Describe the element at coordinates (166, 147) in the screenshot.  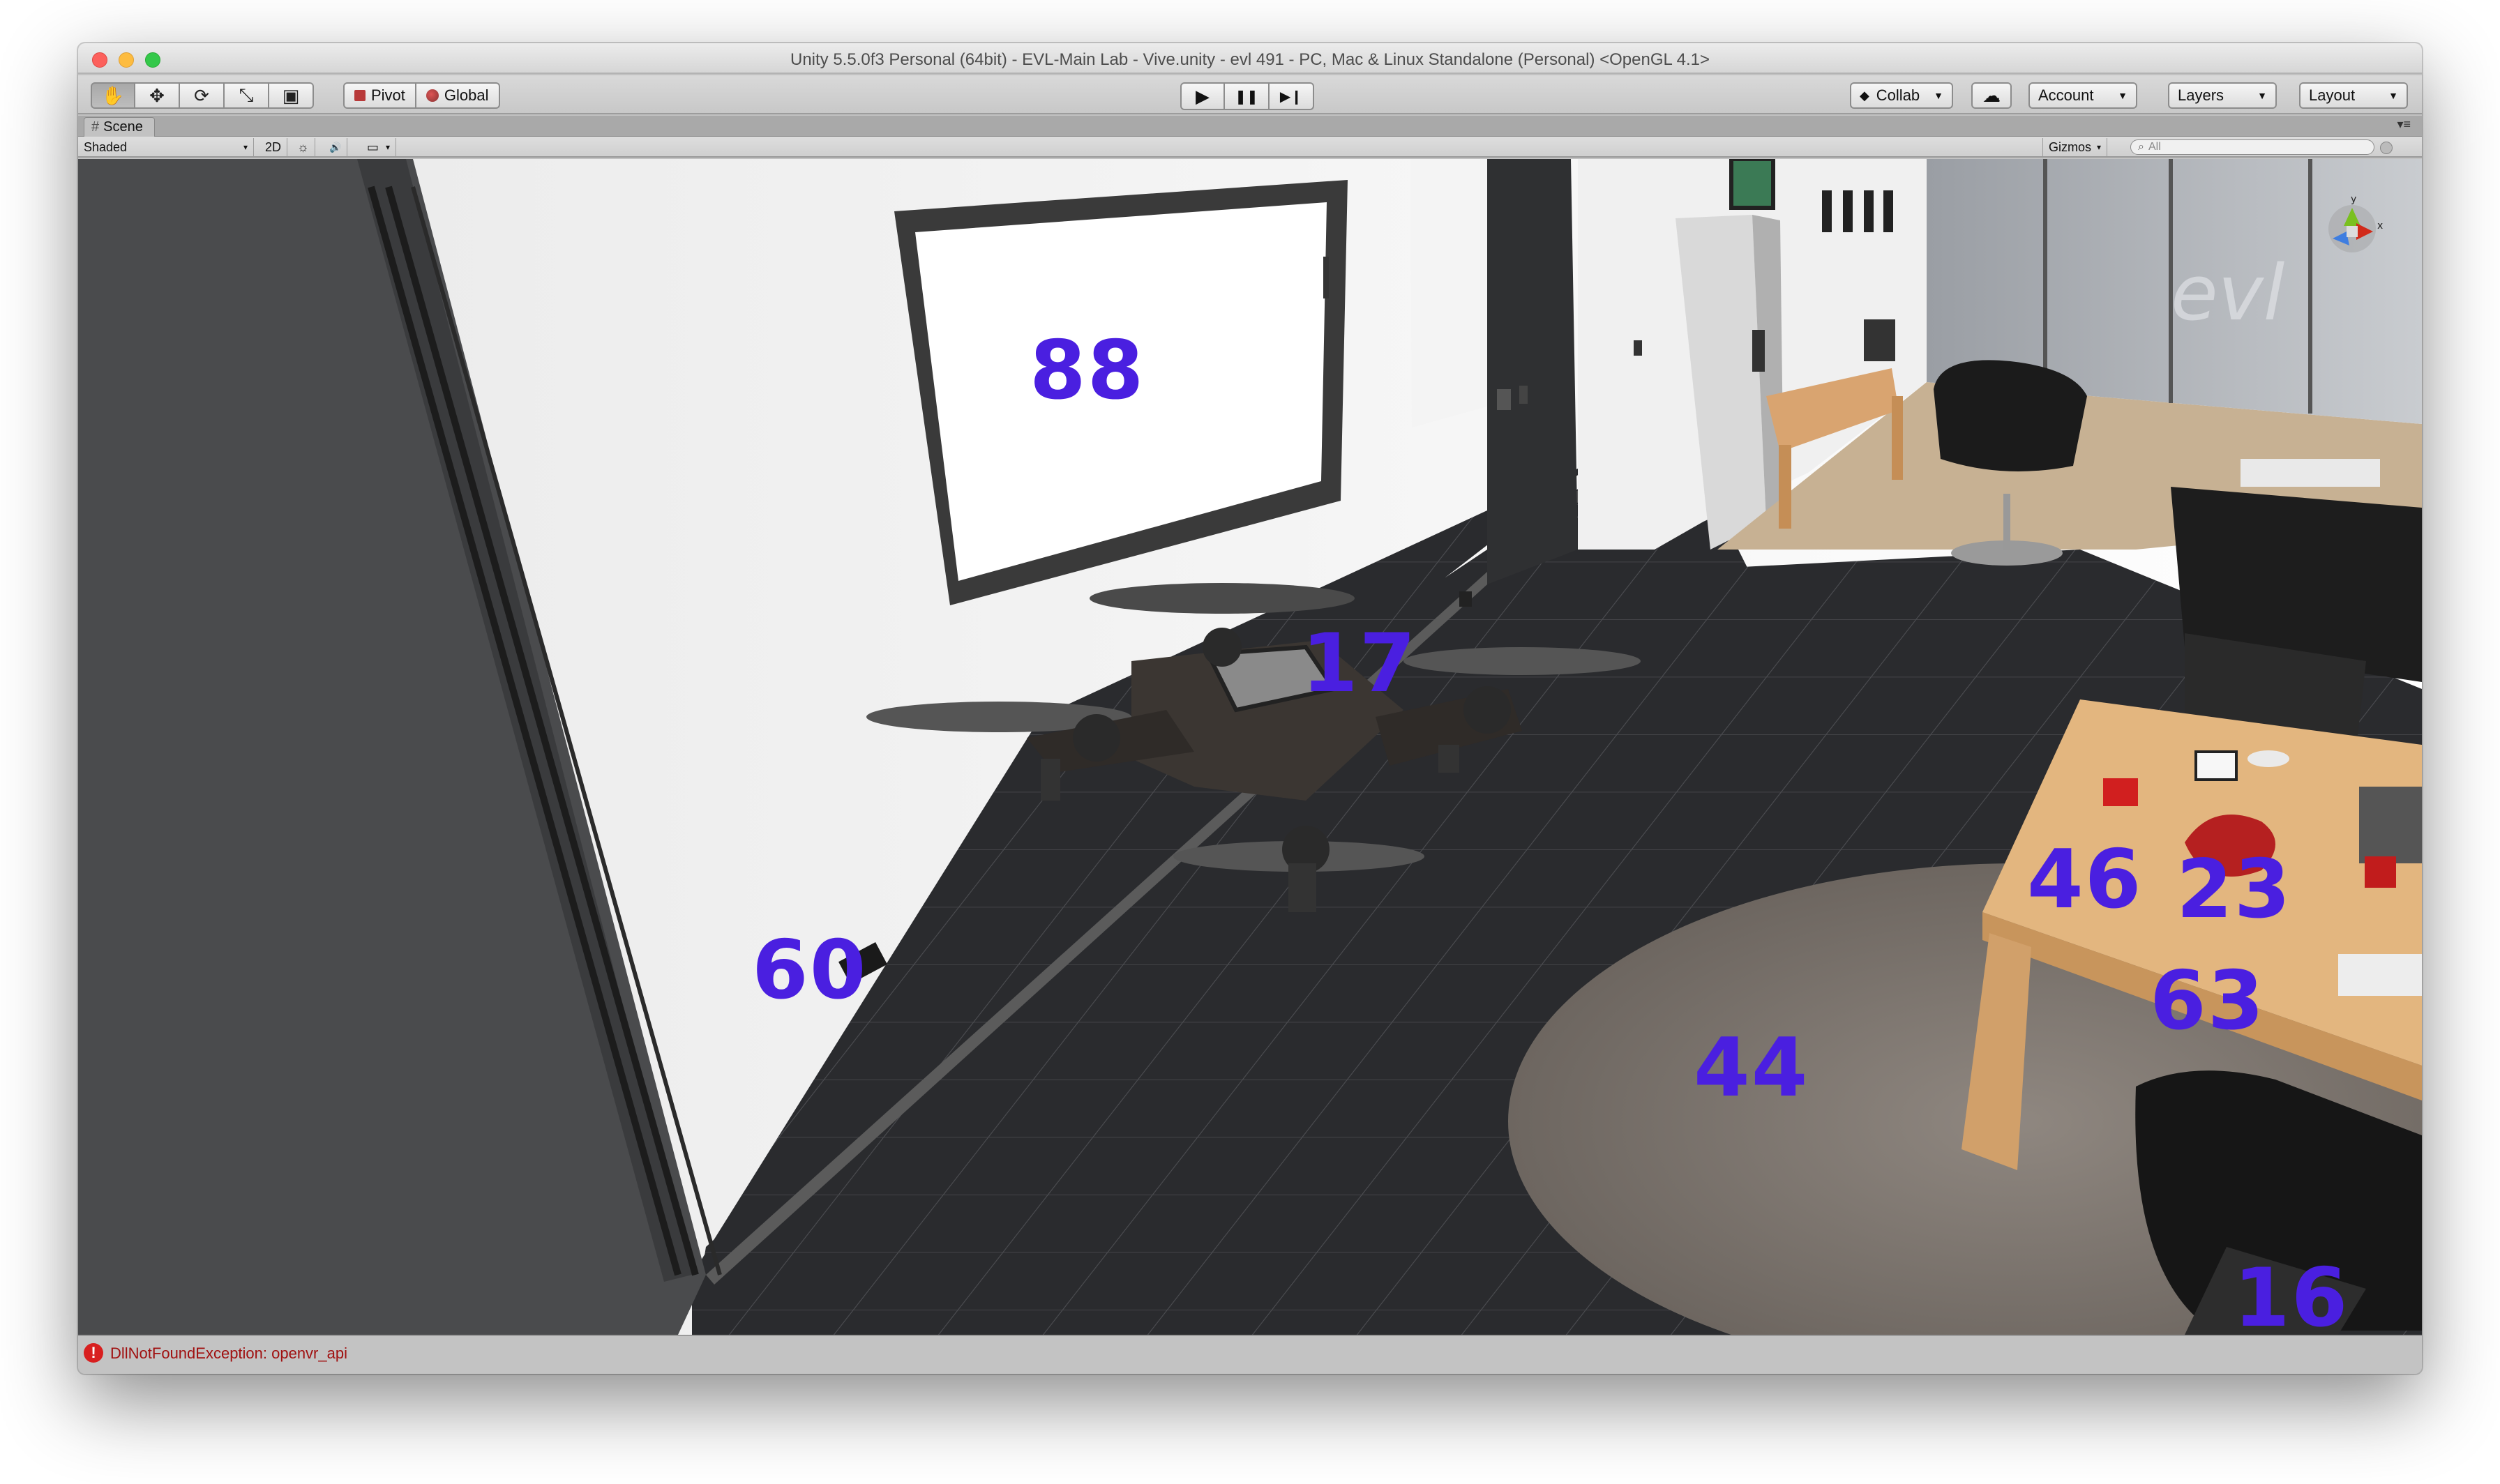
I see `shading-mode-dropdown: Shaded ▾` at that location.